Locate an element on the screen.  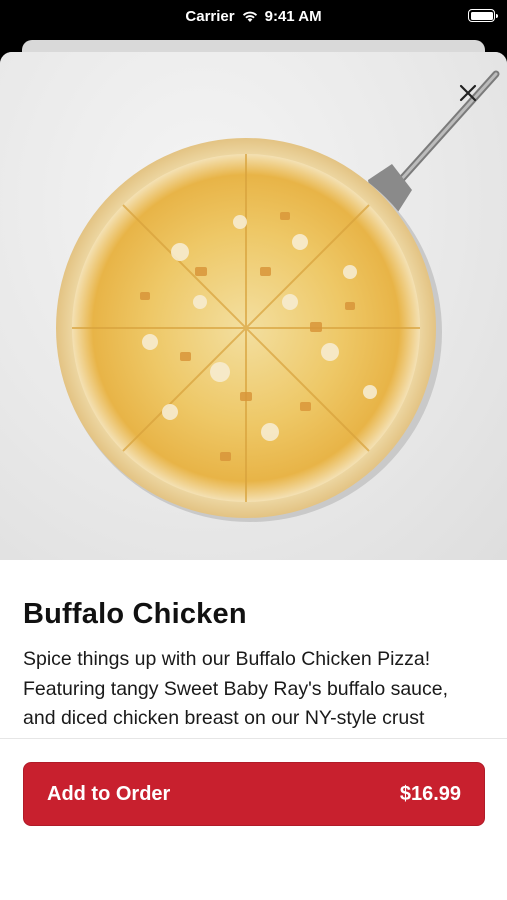
close-button is located at coordinates (468, 93).